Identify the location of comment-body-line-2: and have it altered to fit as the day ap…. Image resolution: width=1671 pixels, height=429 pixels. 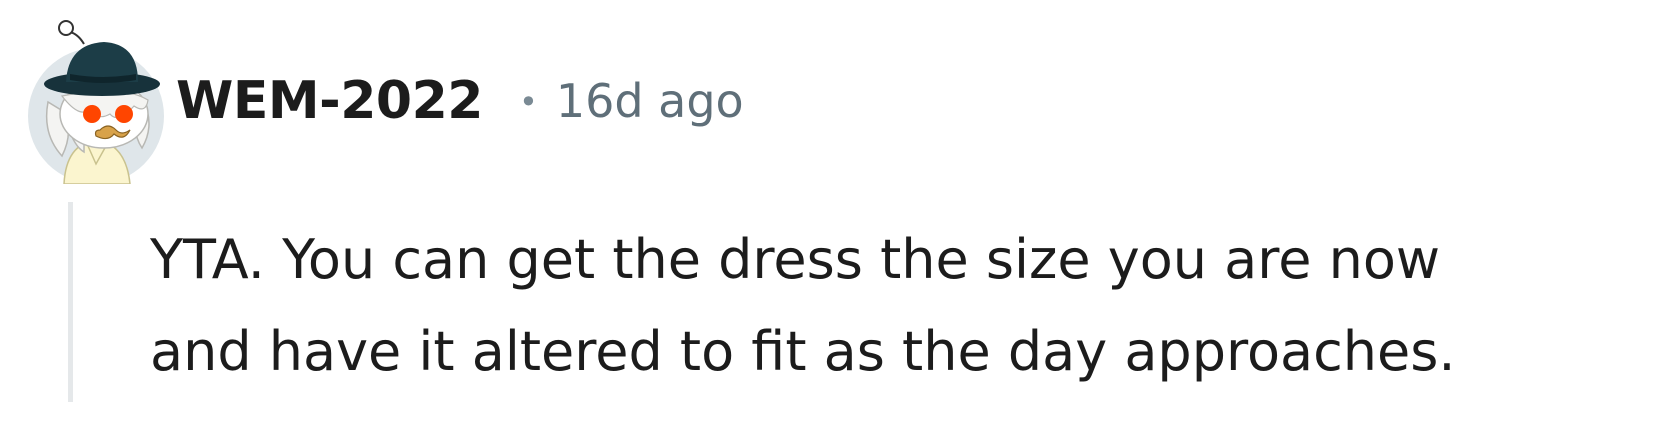
(803, 351).